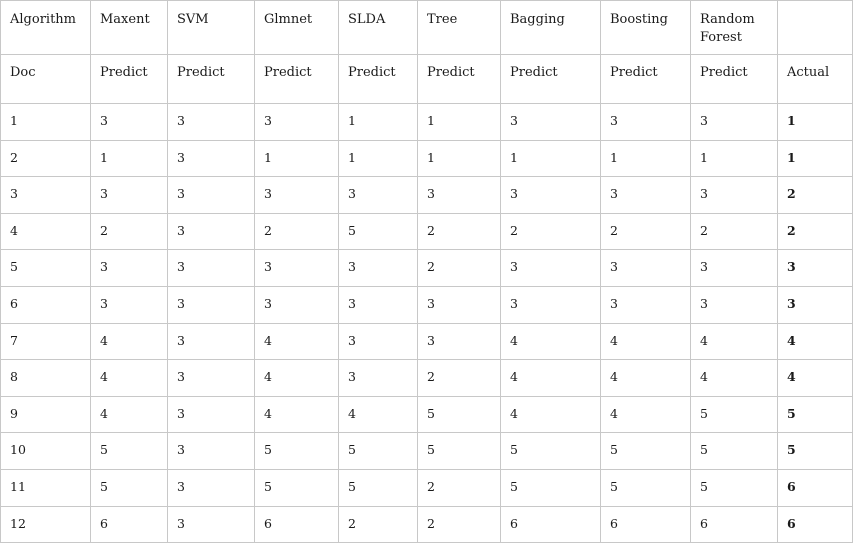 This screenshot has height=548, width=853. What do you see at coordinates (45, 341) in the screenshot?
I see `cell-doc: 7` at bounding box center [45, 341].